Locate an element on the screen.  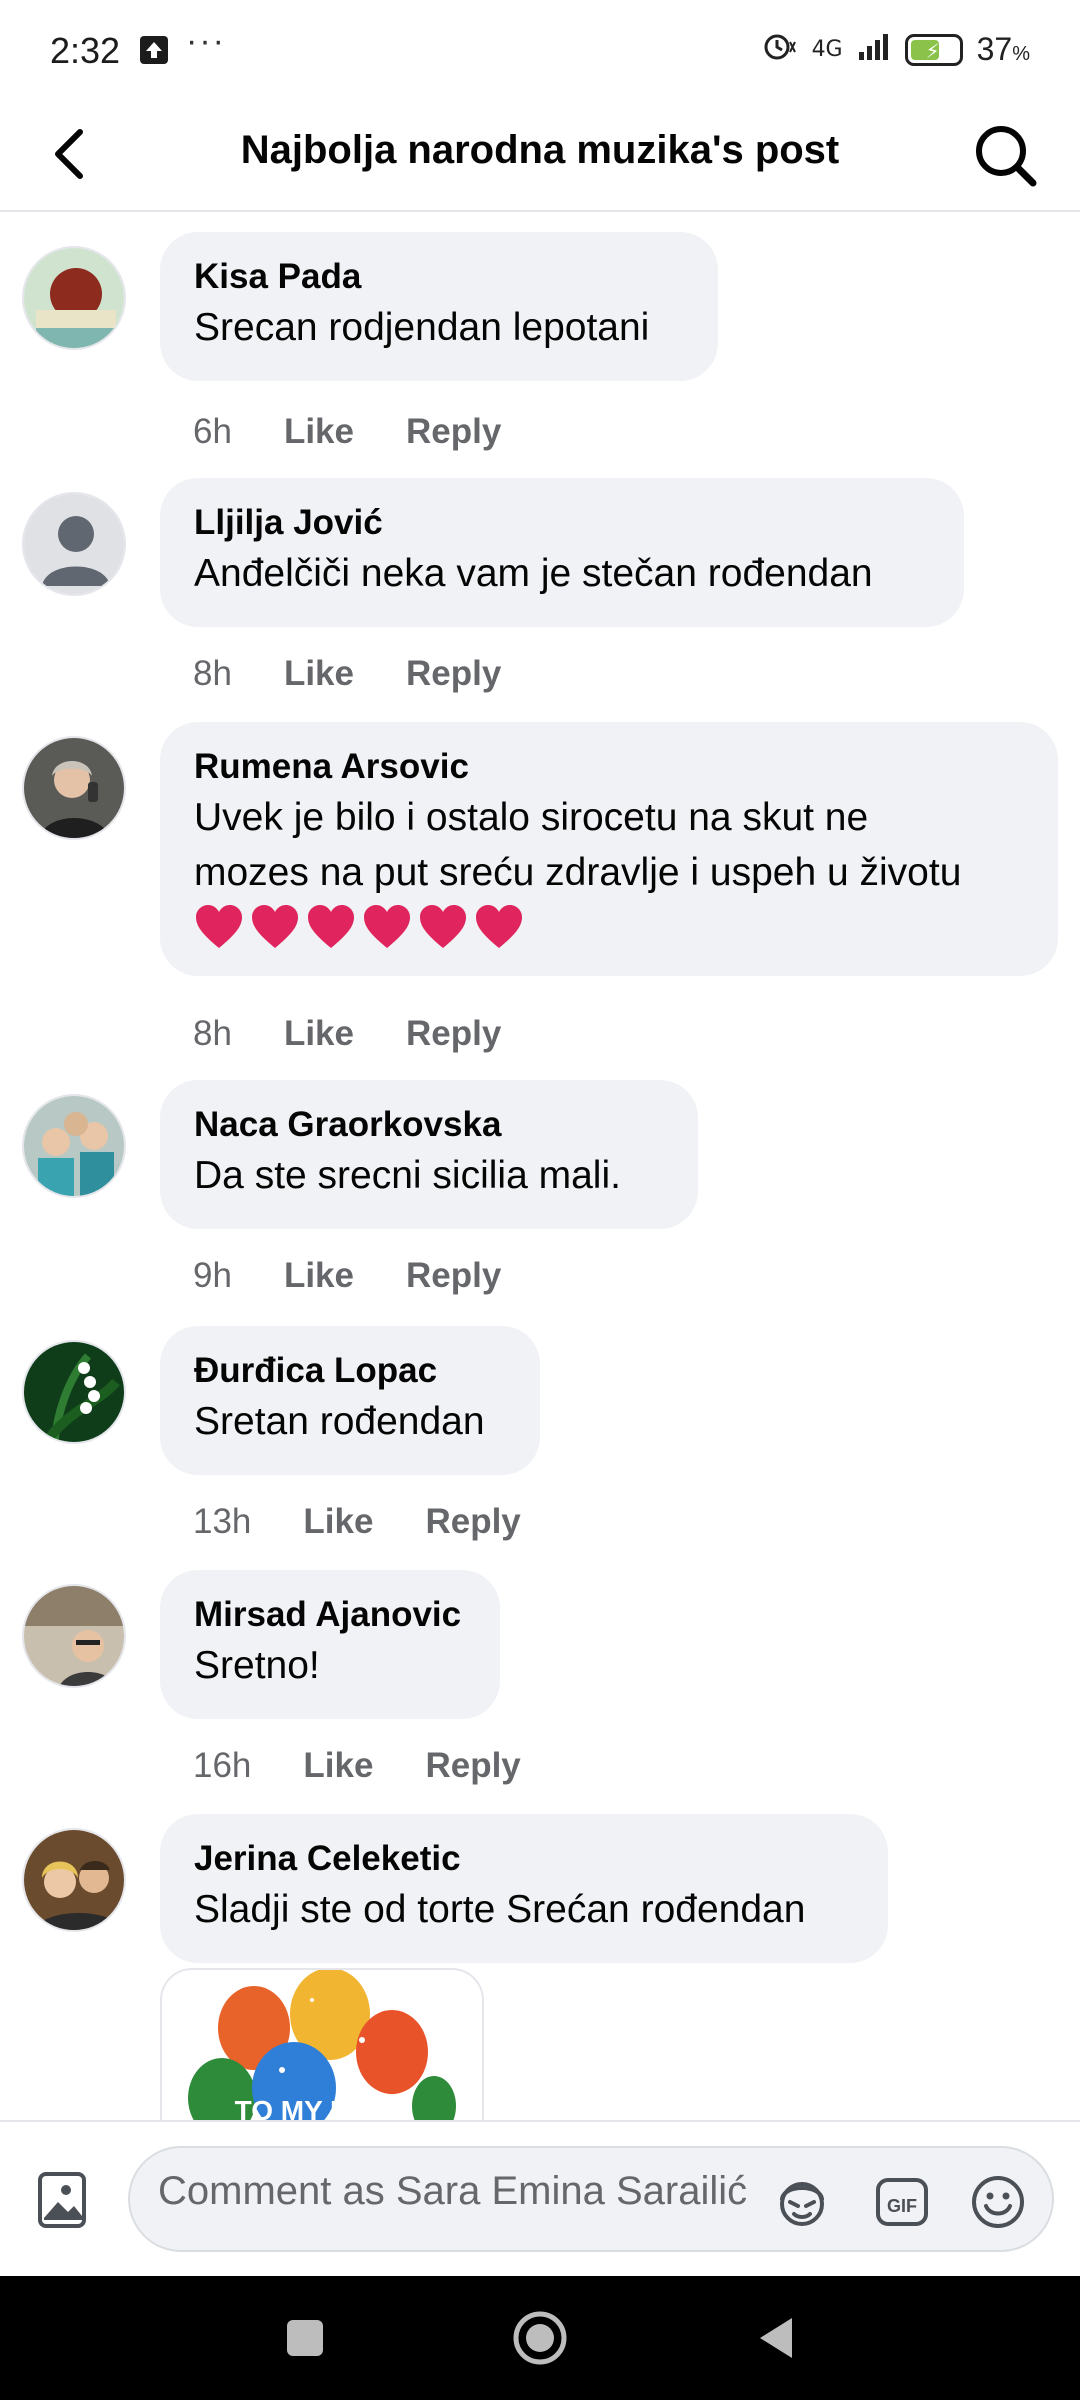
search-icon is located at coordinates (1006, 156).